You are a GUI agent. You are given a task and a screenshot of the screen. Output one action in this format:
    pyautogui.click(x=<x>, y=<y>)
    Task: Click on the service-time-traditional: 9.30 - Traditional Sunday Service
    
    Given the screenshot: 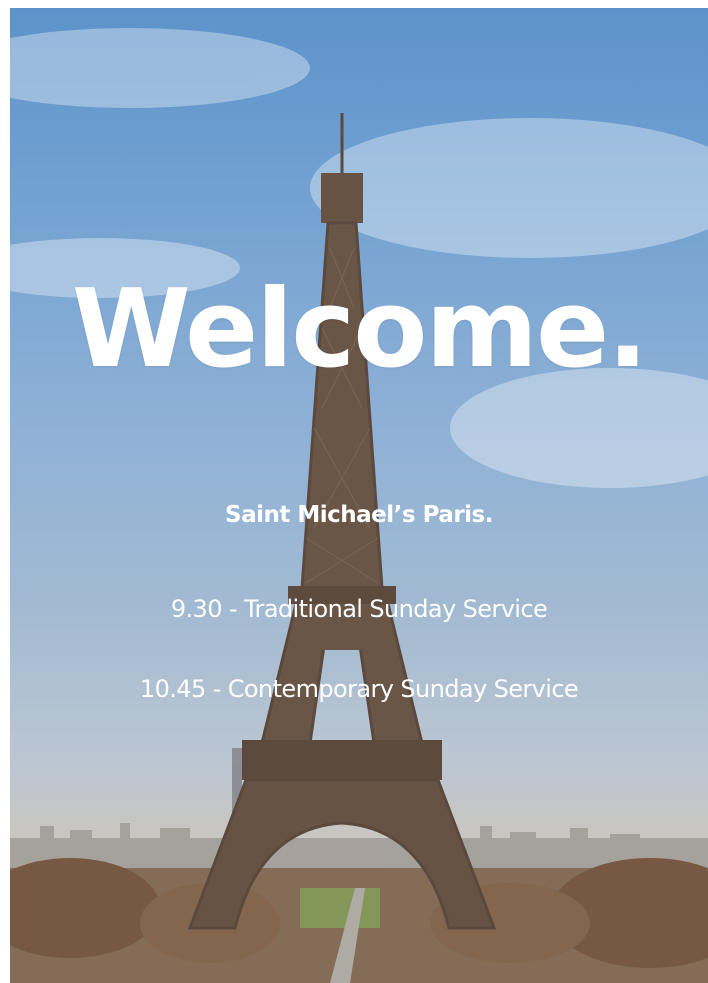 What is the action you would take?
    pyautogui.click(x=359, y=609)
    